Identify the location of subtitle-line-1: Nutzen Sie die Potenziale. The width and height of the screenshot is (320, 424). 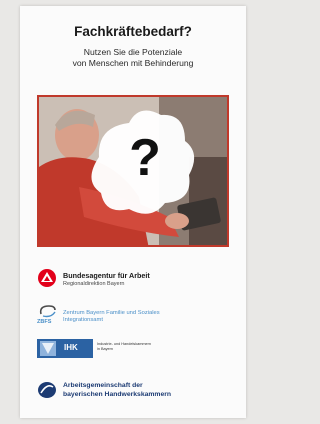
(133, 52).